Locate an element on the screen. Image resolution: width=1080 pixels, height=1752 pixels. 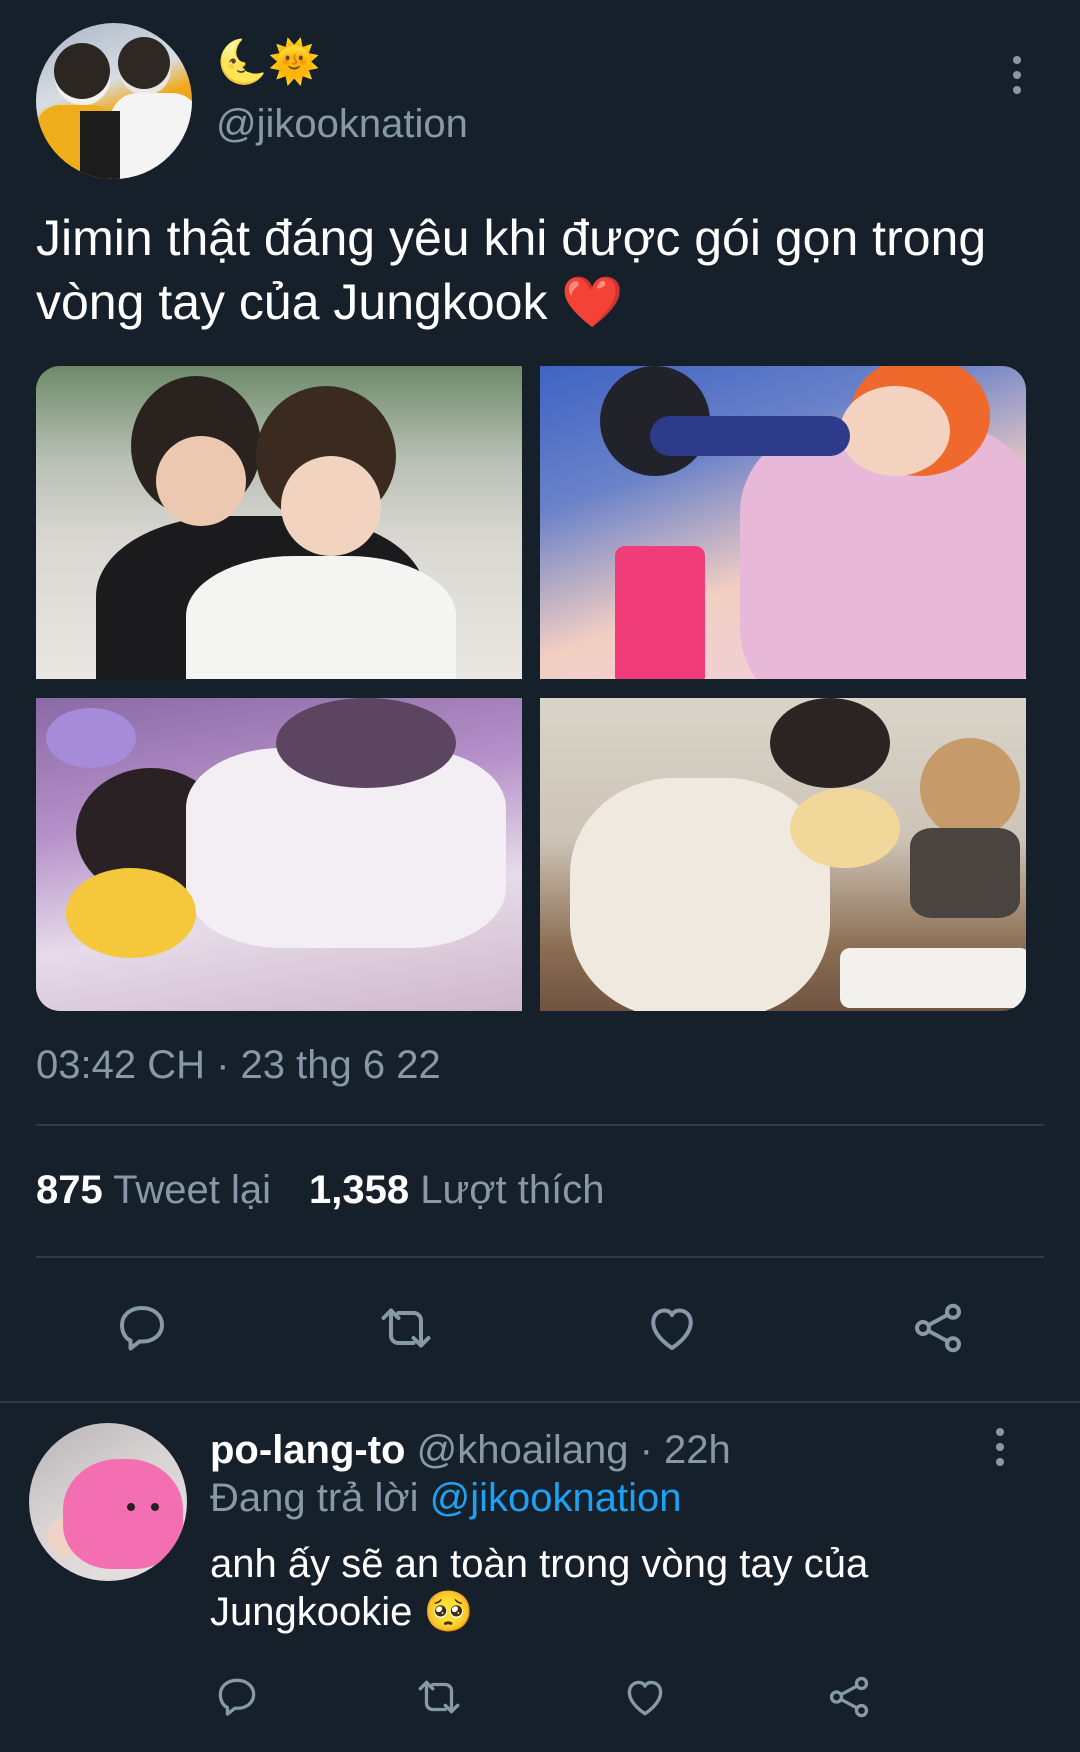
reply-header: po-lang-to @khoailang · 22h is located at coordinates (470, 1450).